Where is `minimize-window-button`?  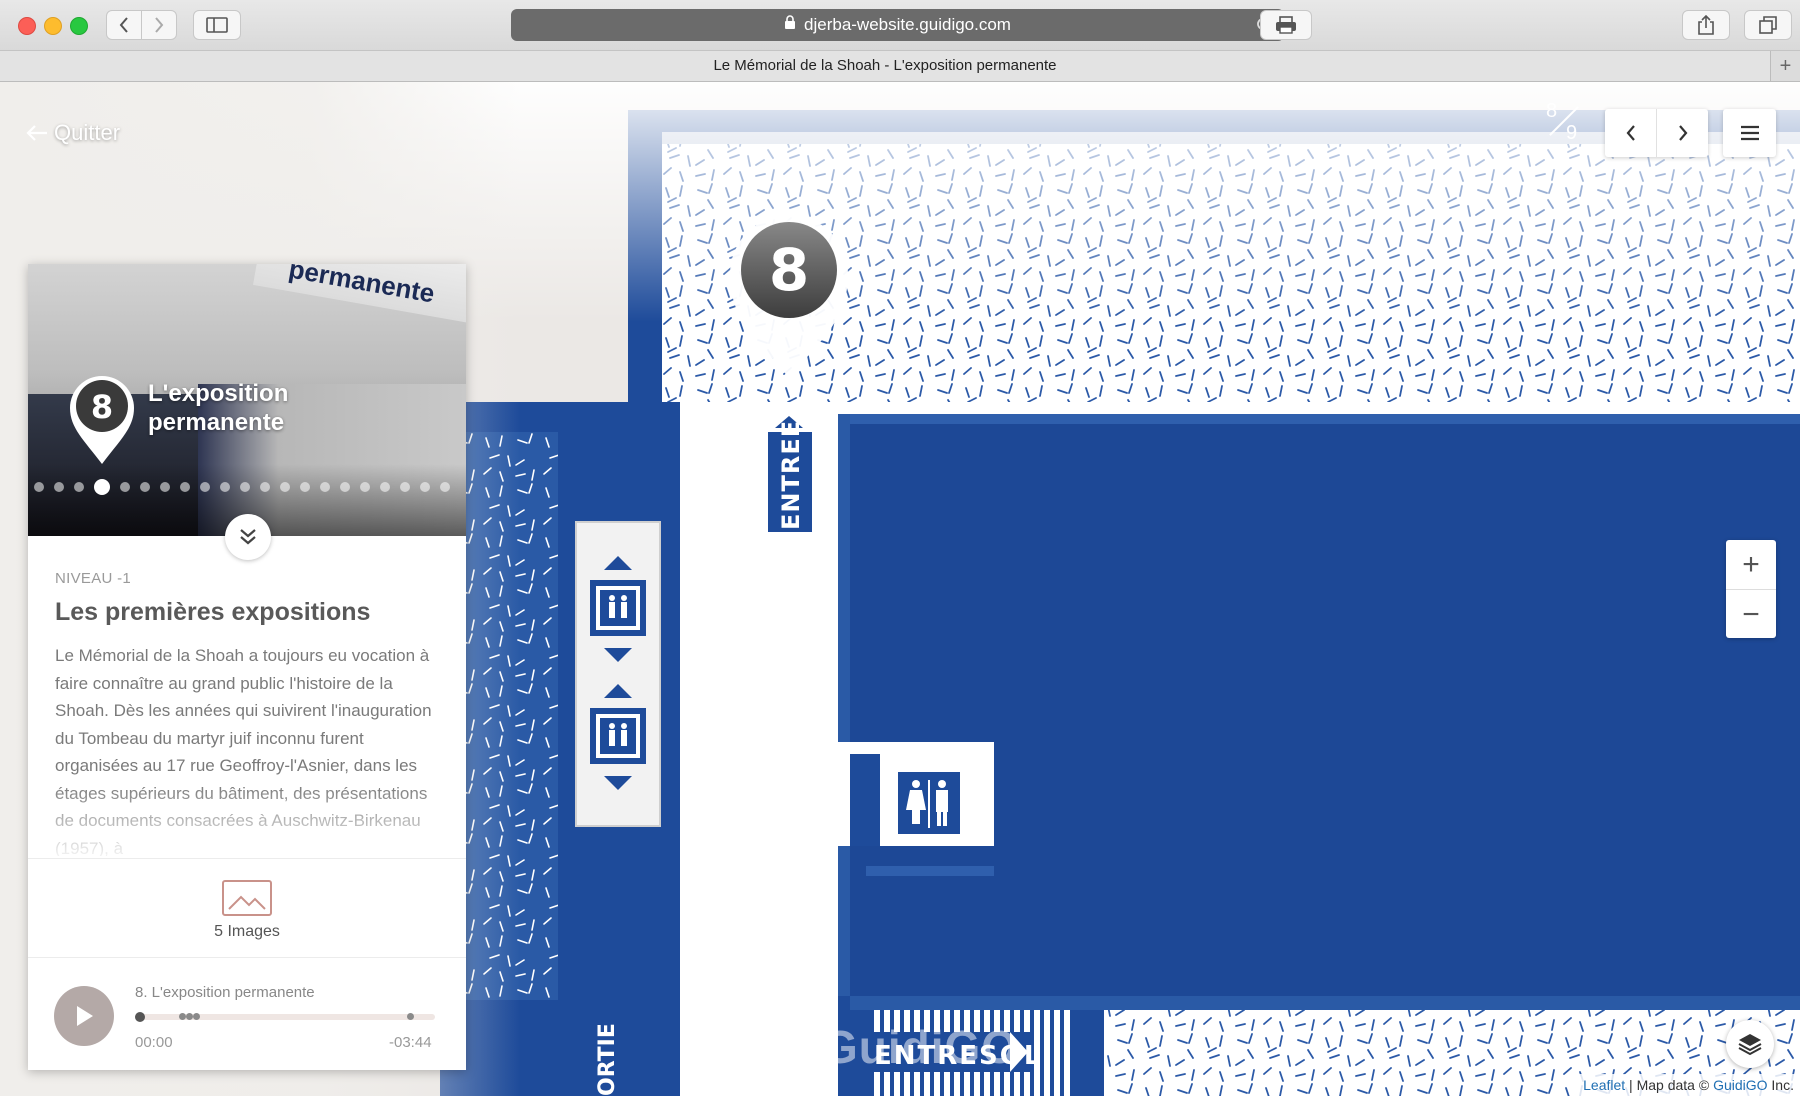
minimize-window-button is located at coordinates (53, 26).